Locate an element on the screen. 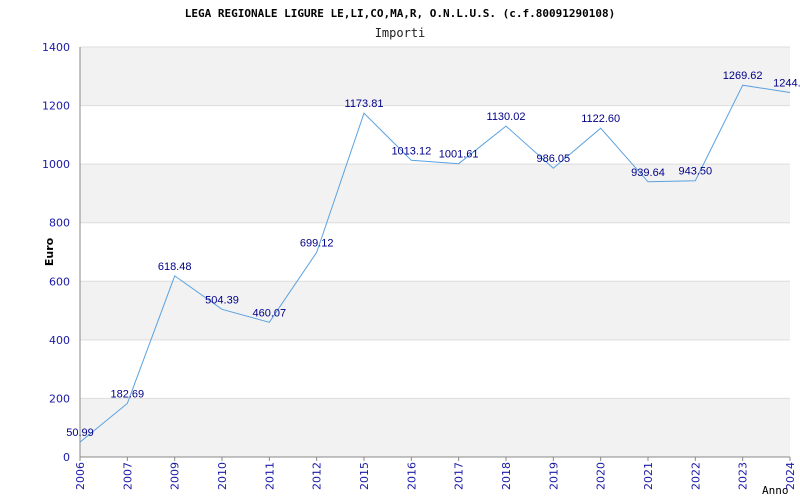 This screenshot has height=500, width=800. y-tick-label: 600 is located at coordinates (59, 281).